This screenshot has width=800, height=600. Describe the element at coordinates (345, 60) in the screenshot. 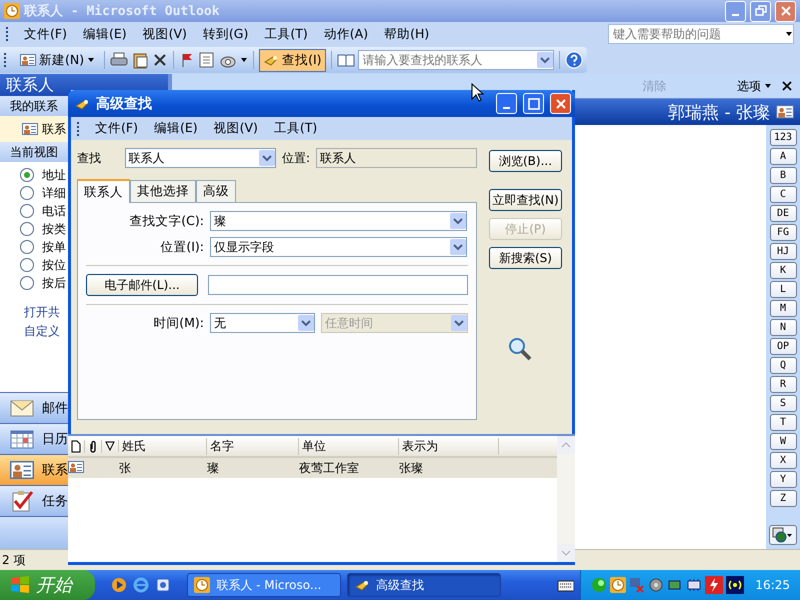

I see `address-book-icon` at that location.